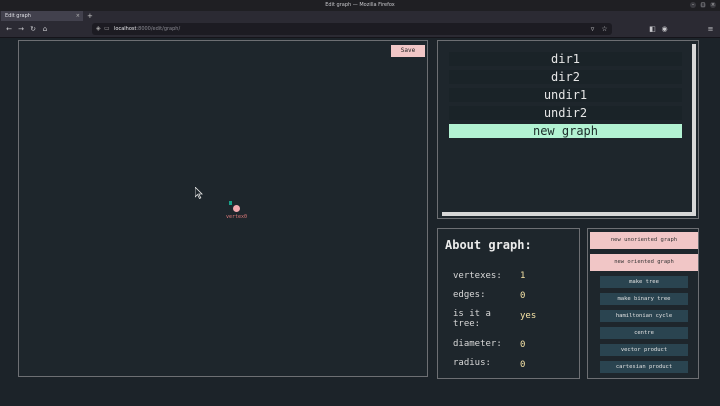 This screenshot has height=406, width=720. Describe the element at coordinates (477, 344) in the screenshot. I see `about-key-diameter: diameter:` at that location.